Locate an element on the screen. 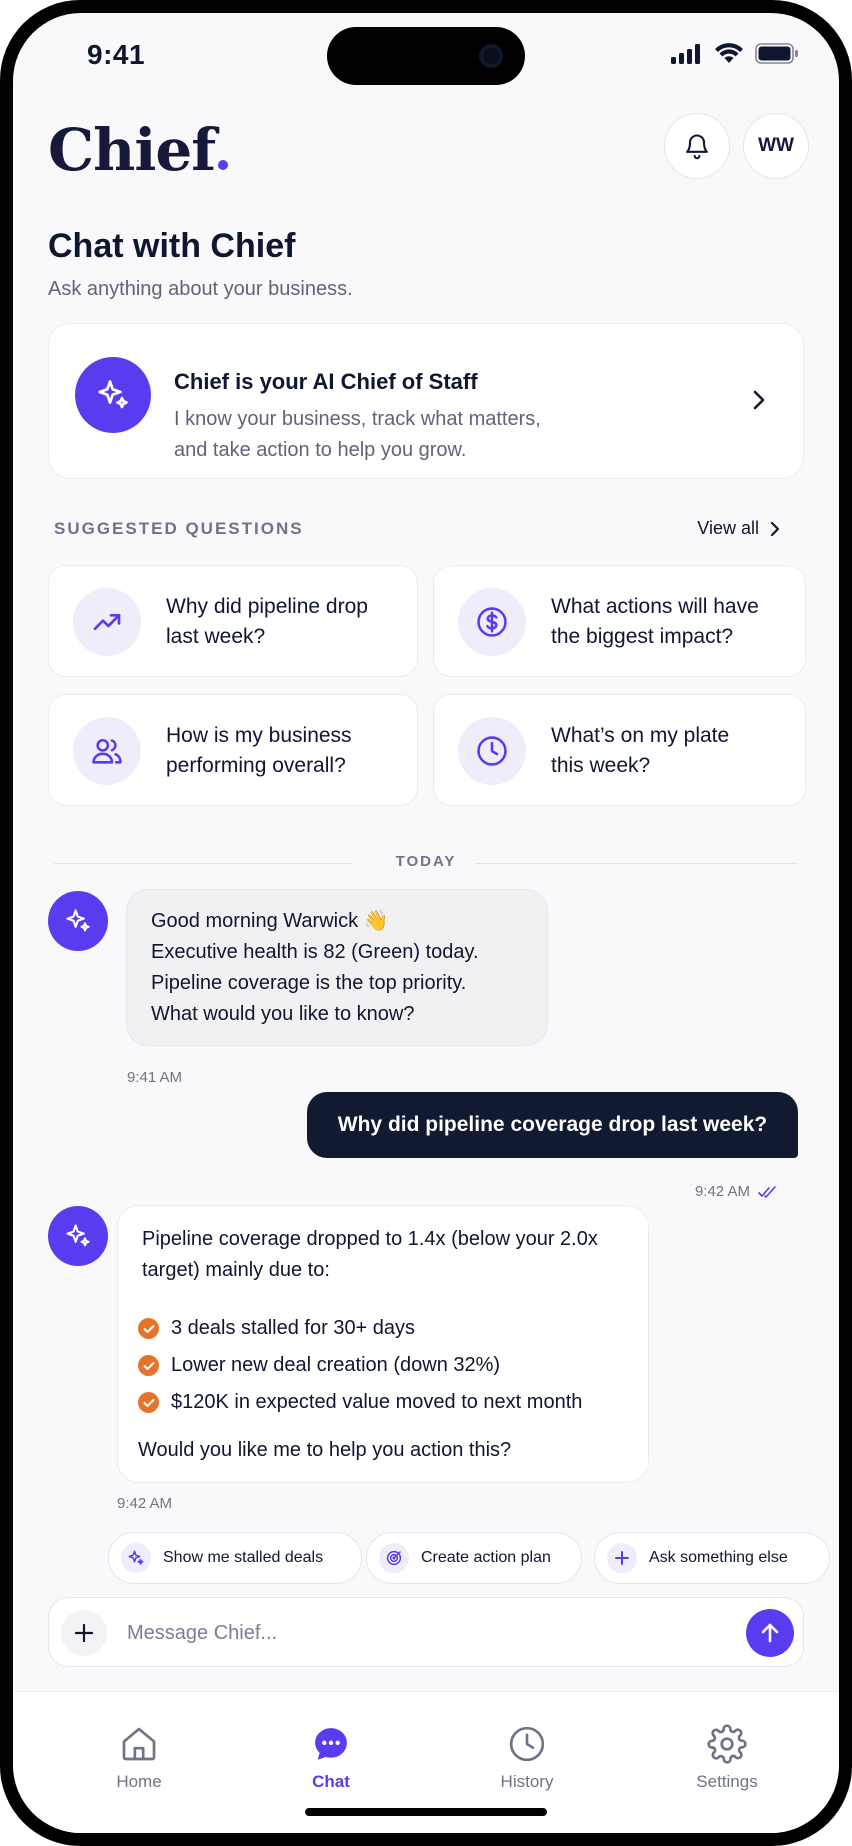  message-input is located at coordinates (407, 1633).